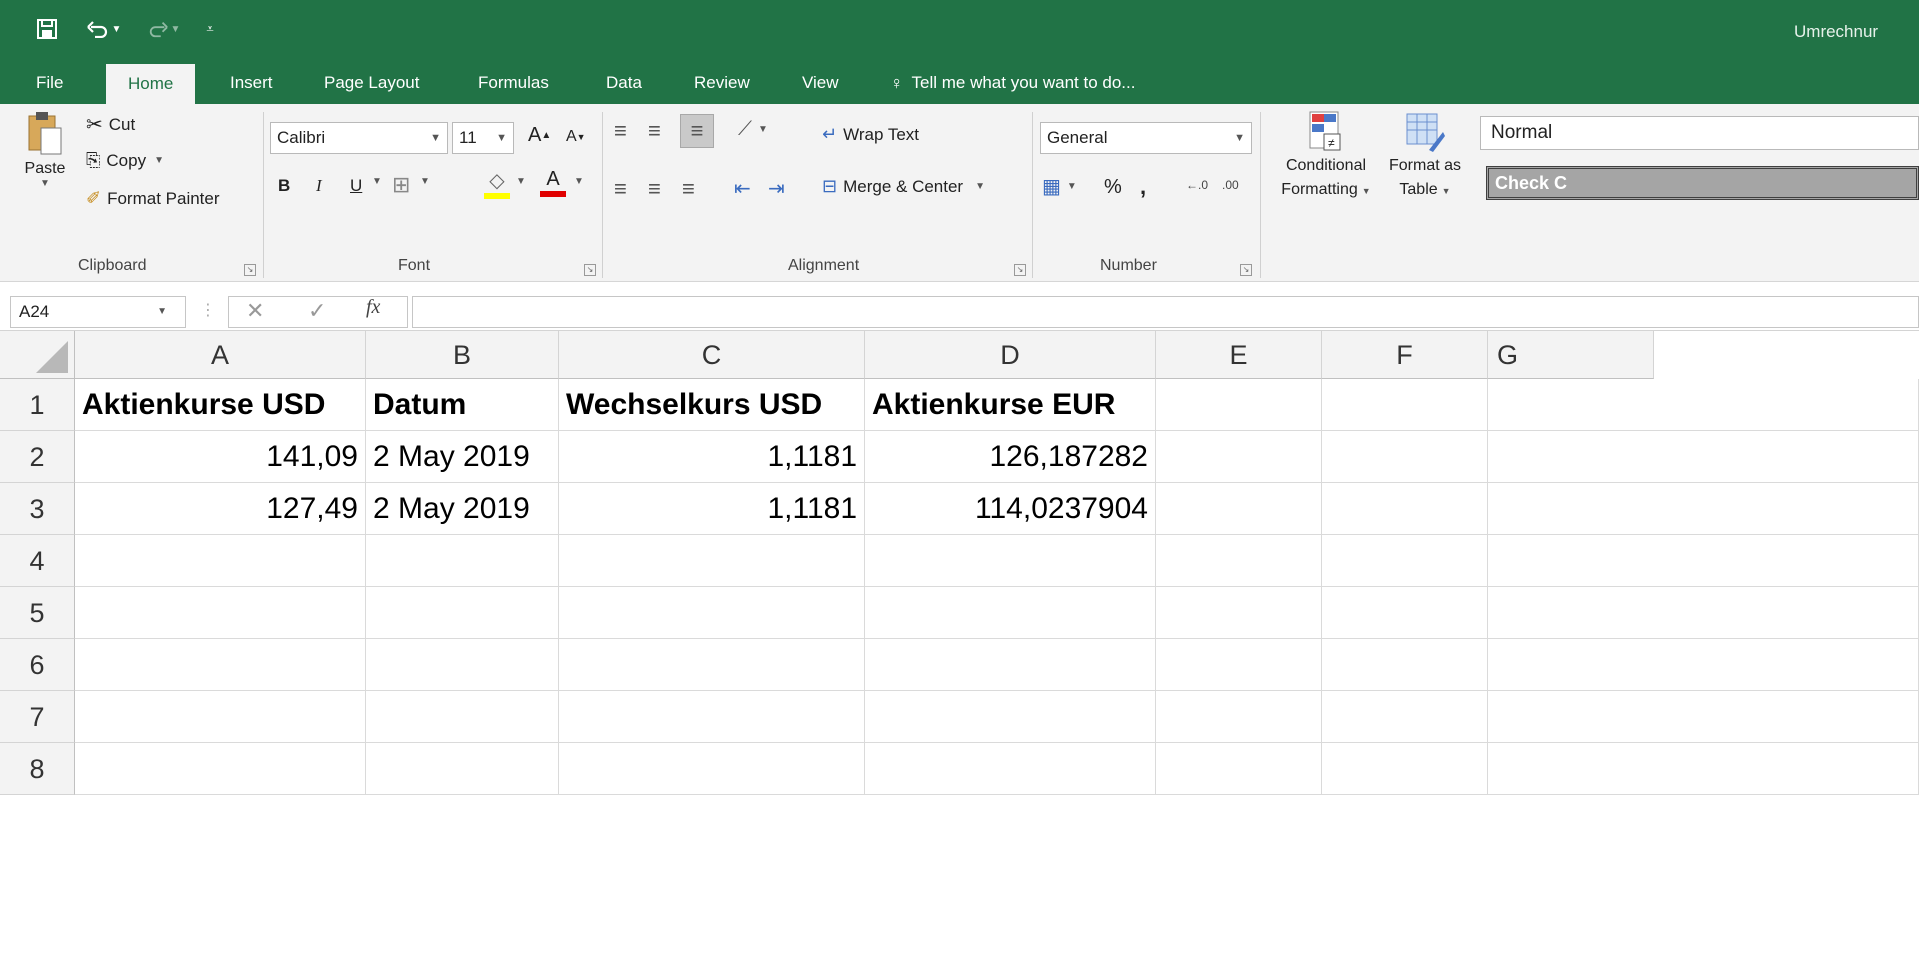 The height and width of the screenshot is (968, 1919). What do you see at coordinates (521, 181) in the screenshot?
I see `fill-dropdown-icon: ▼` at bounding box center [521, 181].